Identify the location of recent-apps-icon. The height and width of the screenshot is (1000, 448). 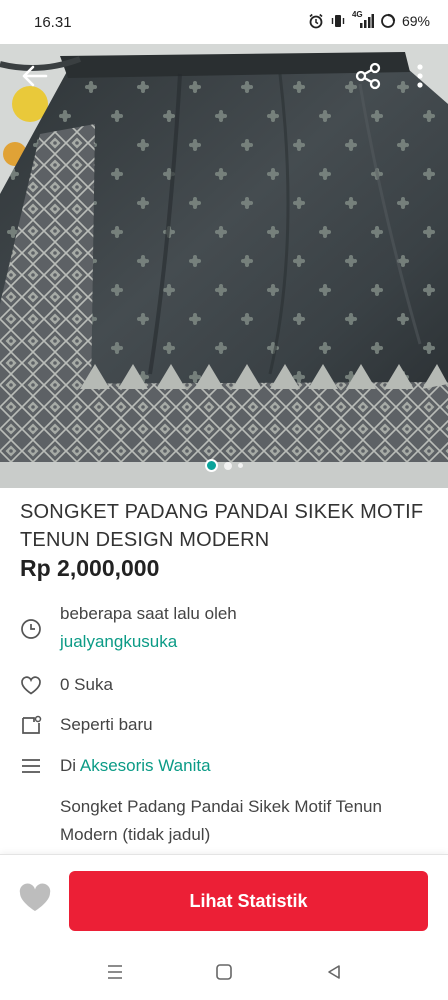
(115, 974).